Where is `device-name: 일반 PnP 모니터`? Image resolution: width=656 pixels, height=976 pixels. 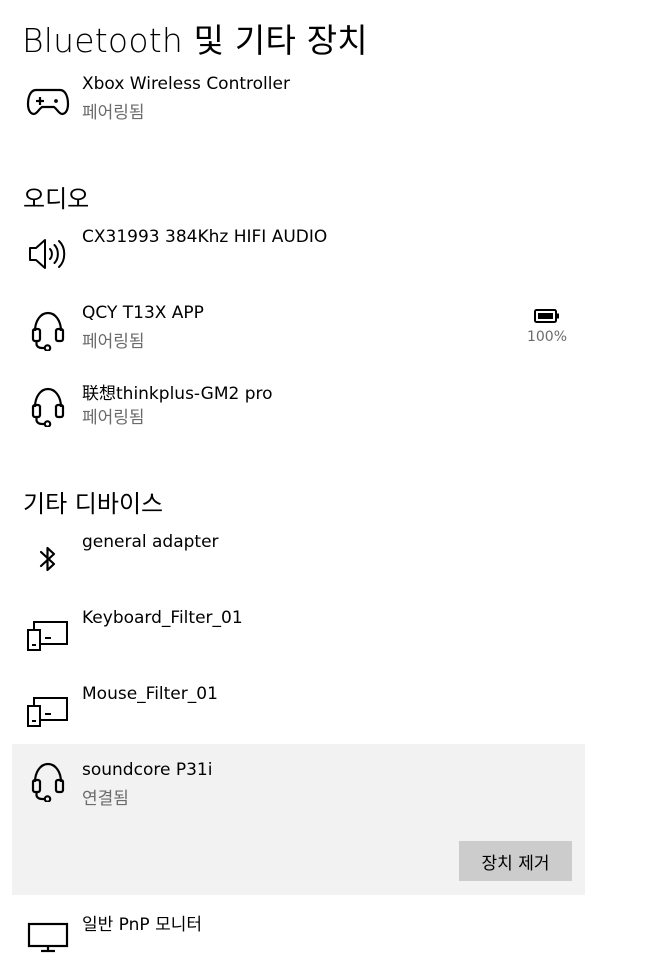
device-name: 일반 PnP 모니터 is located at coordinates (142, 925).